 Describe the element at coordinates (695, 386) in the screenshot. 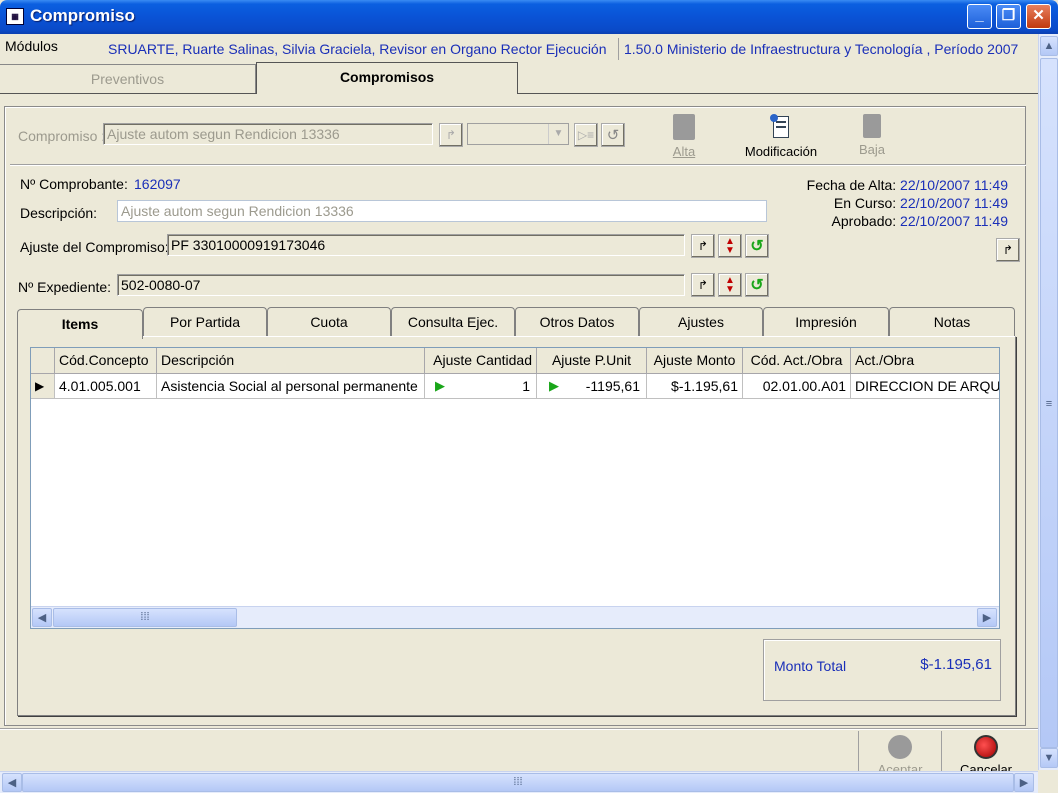

I see `table-cell: $-1.195,61` at that location.